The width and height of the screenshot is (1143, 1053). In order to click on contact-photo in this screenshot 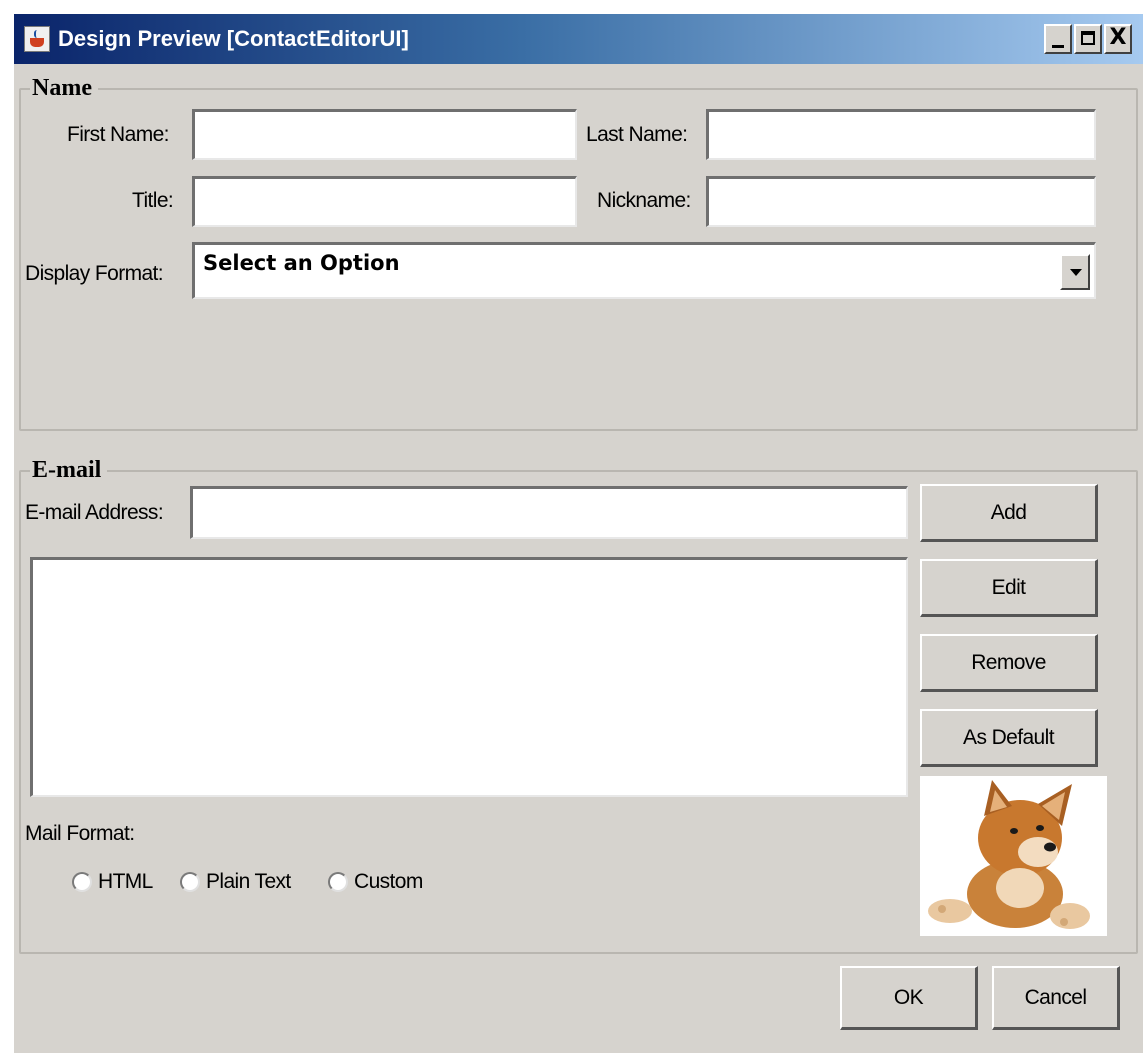, I will do `click(1013, 856)`.